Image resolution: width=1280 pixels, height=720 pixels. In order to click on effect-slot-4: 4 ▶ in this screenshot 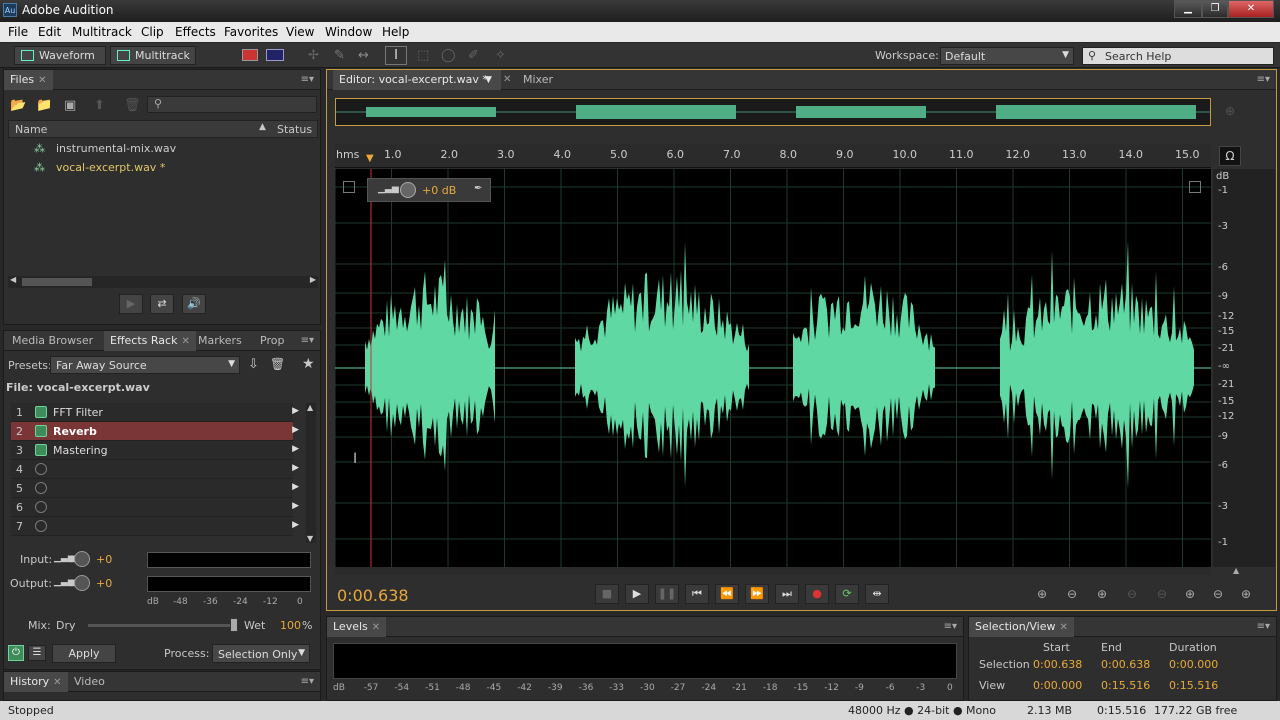, I will do `click(155, 469)`.